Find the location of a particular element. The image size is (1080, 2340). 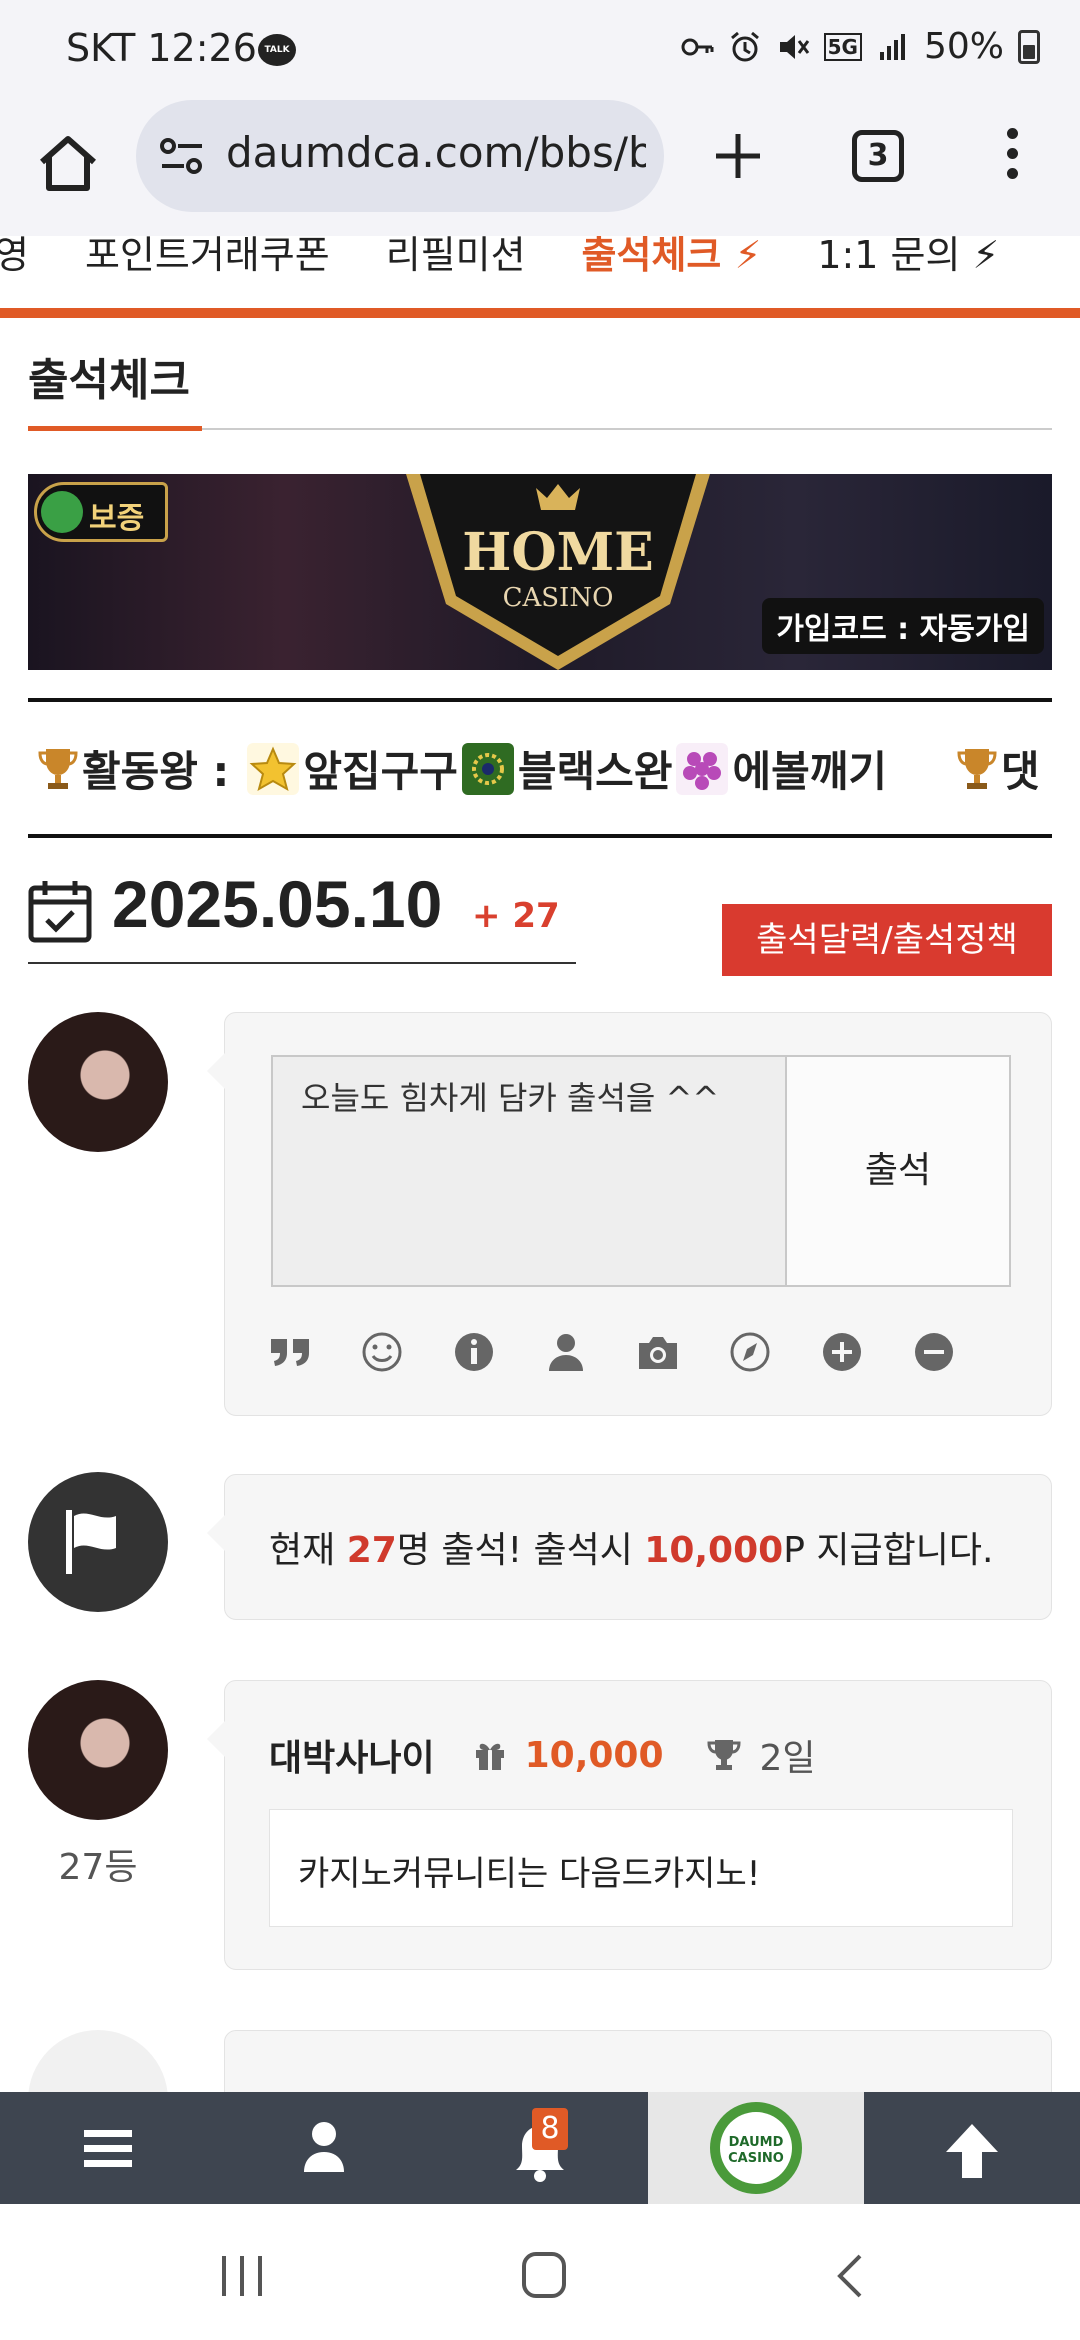

scroll-top-button is located at coordinates (972, 2148).